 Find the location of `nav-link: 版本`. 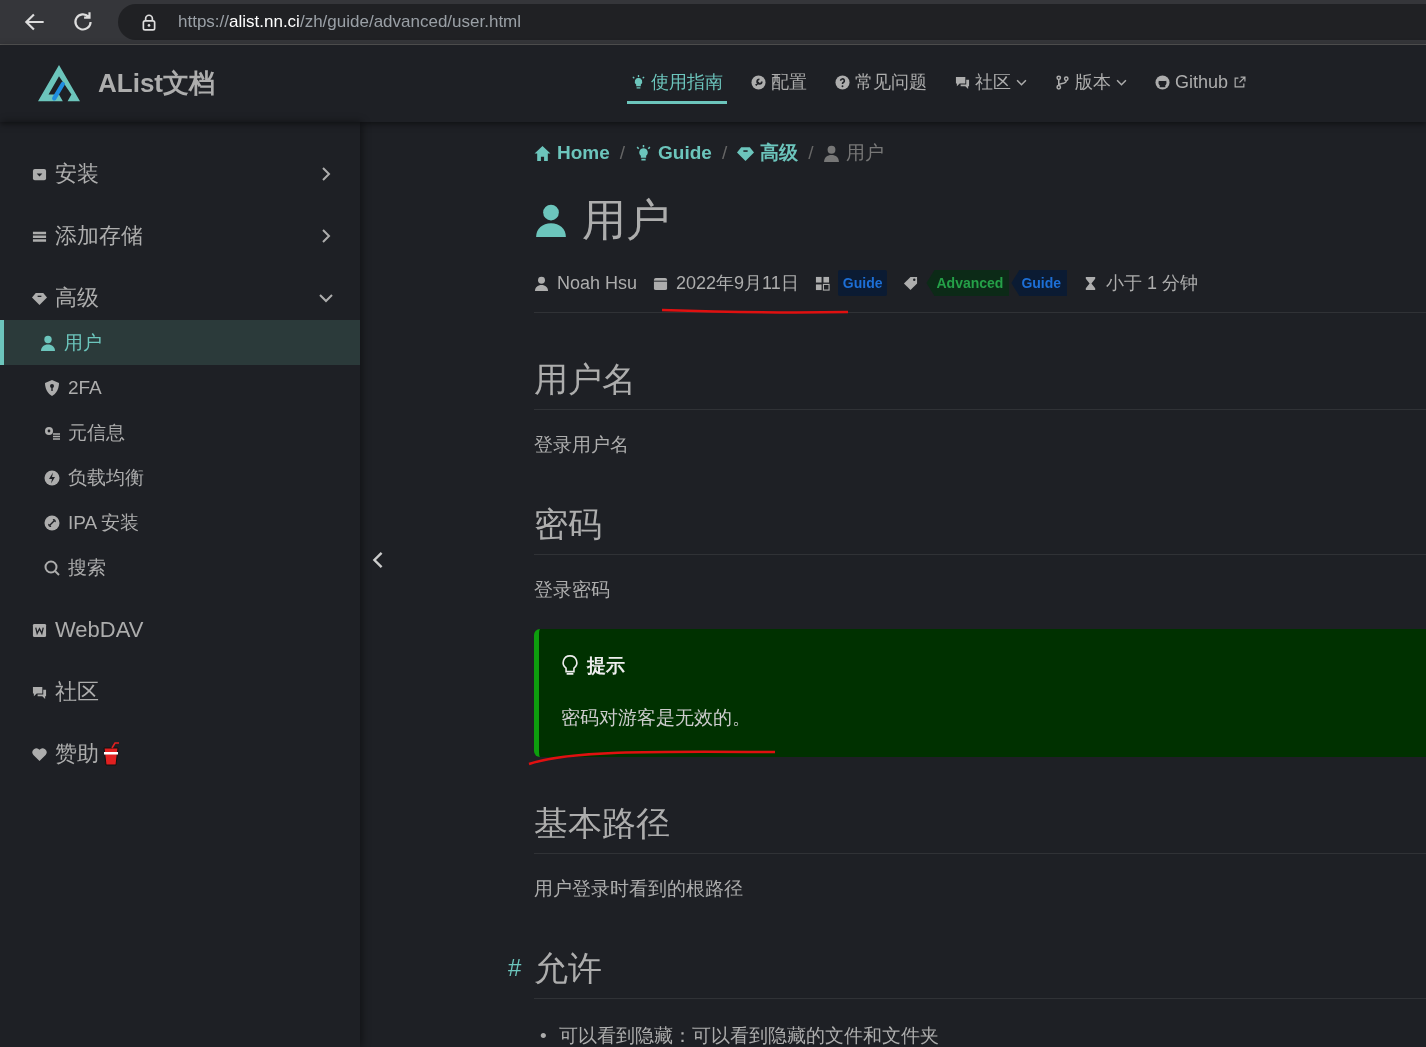

nav-link: 版本 is located at coordinates (1090, 83).